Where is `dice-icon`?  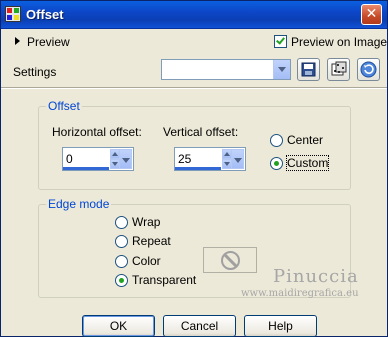 dice-icon is located at coordinates (339, 68).